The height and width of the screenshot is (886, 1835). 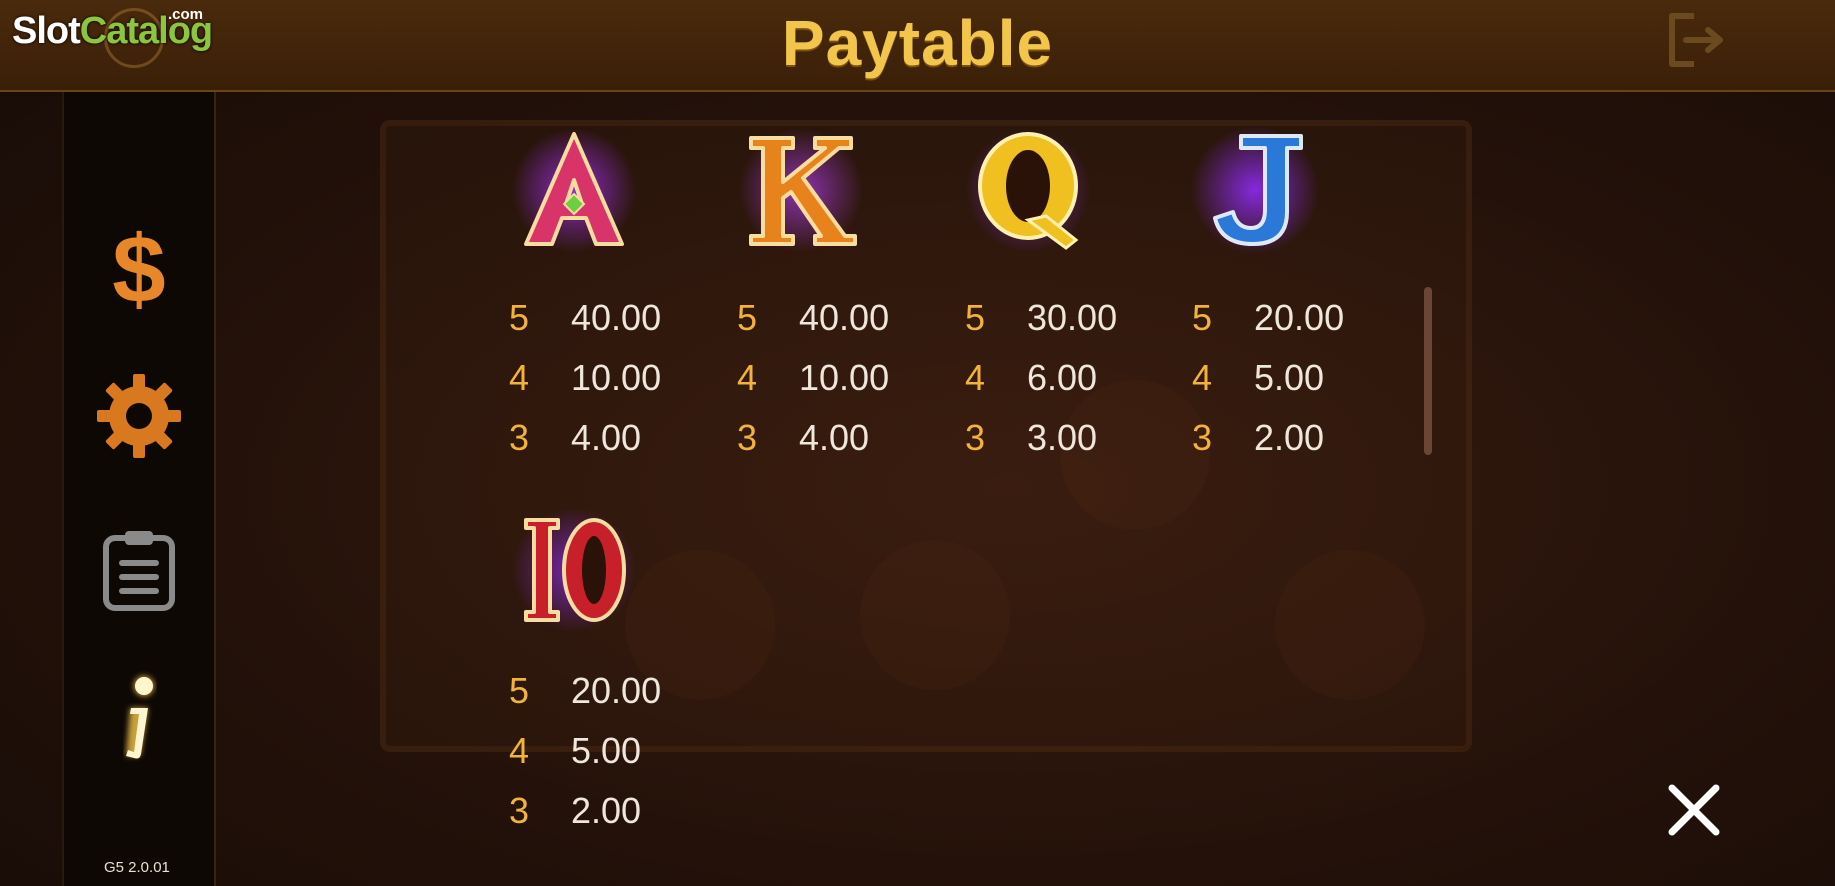 I want to click on payout-value: 6.00, so click(x=1062, y=377).